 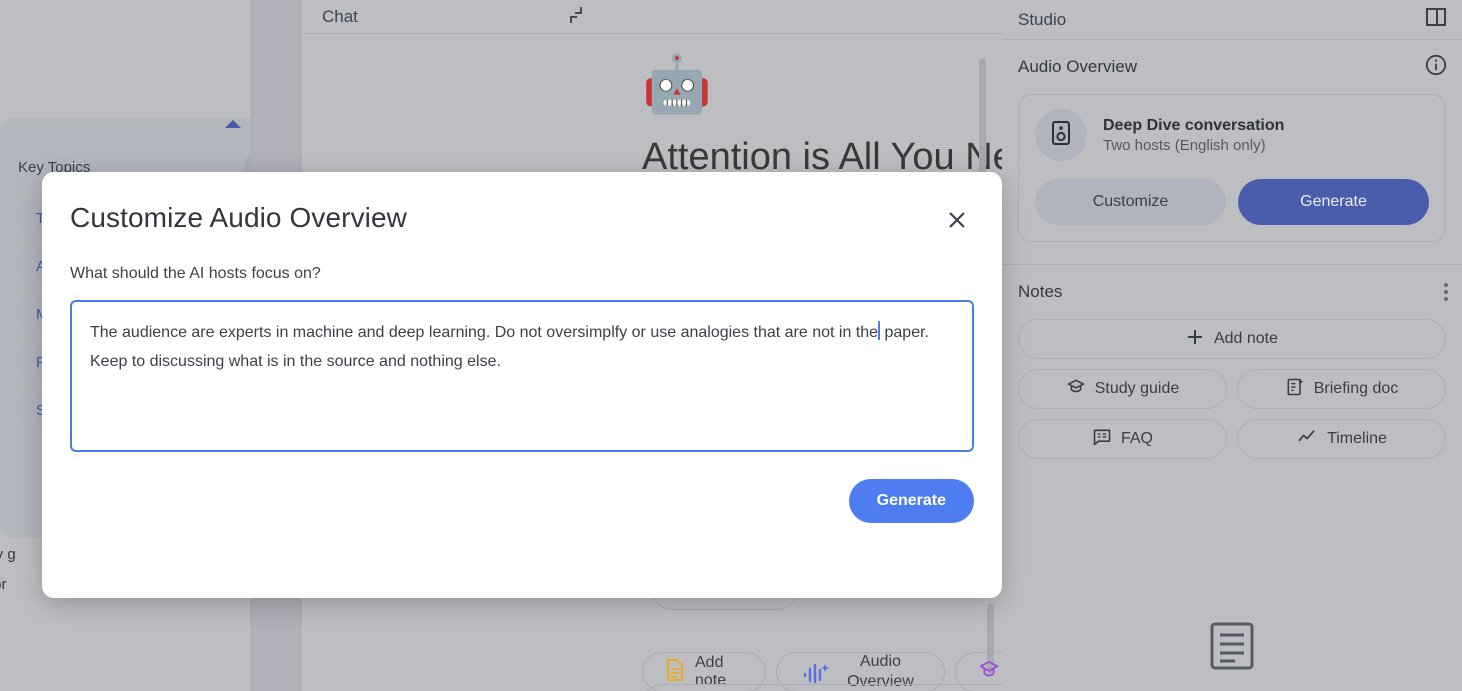 I want to click on dialog-title-row: Customize Audio Overview, so click(x=522, y=220).